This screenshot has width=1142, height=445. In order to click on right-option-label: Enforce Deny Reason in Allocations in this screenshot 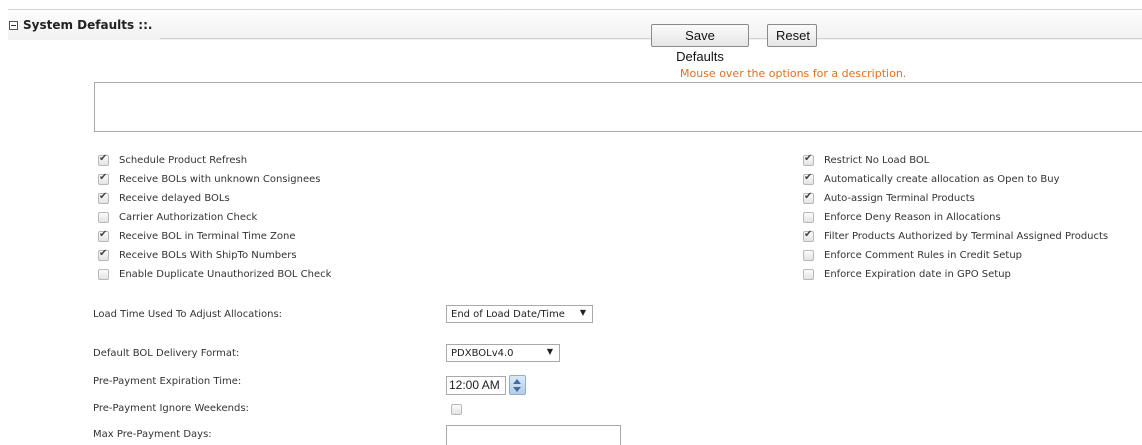, I will do `click(912, 217)`.